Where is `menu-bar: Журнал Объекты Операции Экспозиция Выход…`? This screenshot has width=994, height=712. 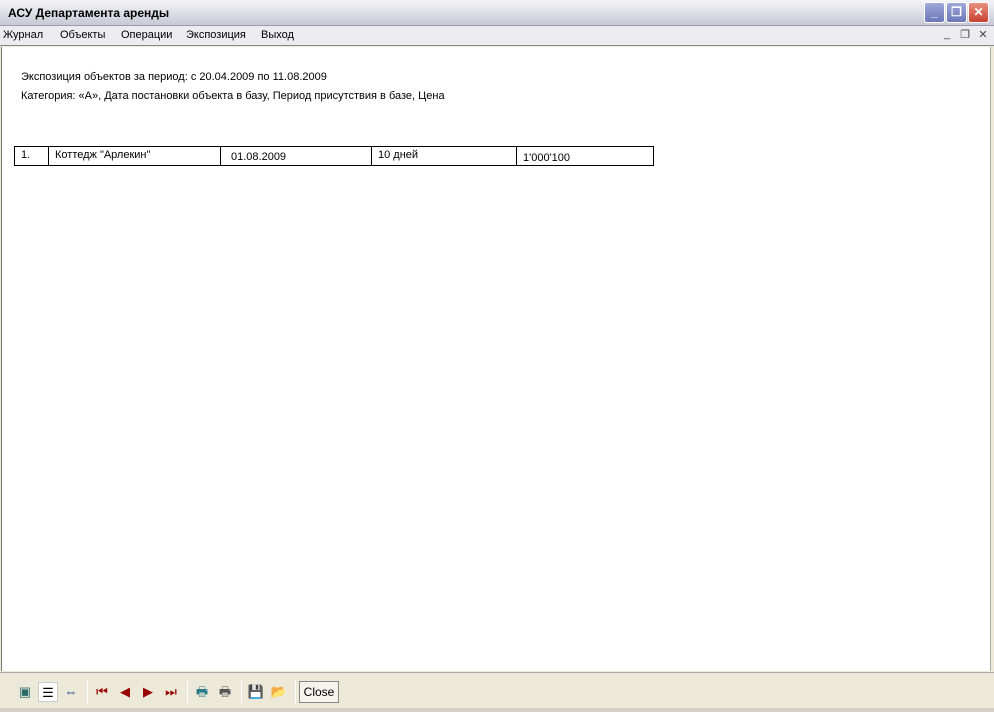
menu-bar: Журнал Объекты Операции Экспозиция Выход… is located at coordinates (497, 36).